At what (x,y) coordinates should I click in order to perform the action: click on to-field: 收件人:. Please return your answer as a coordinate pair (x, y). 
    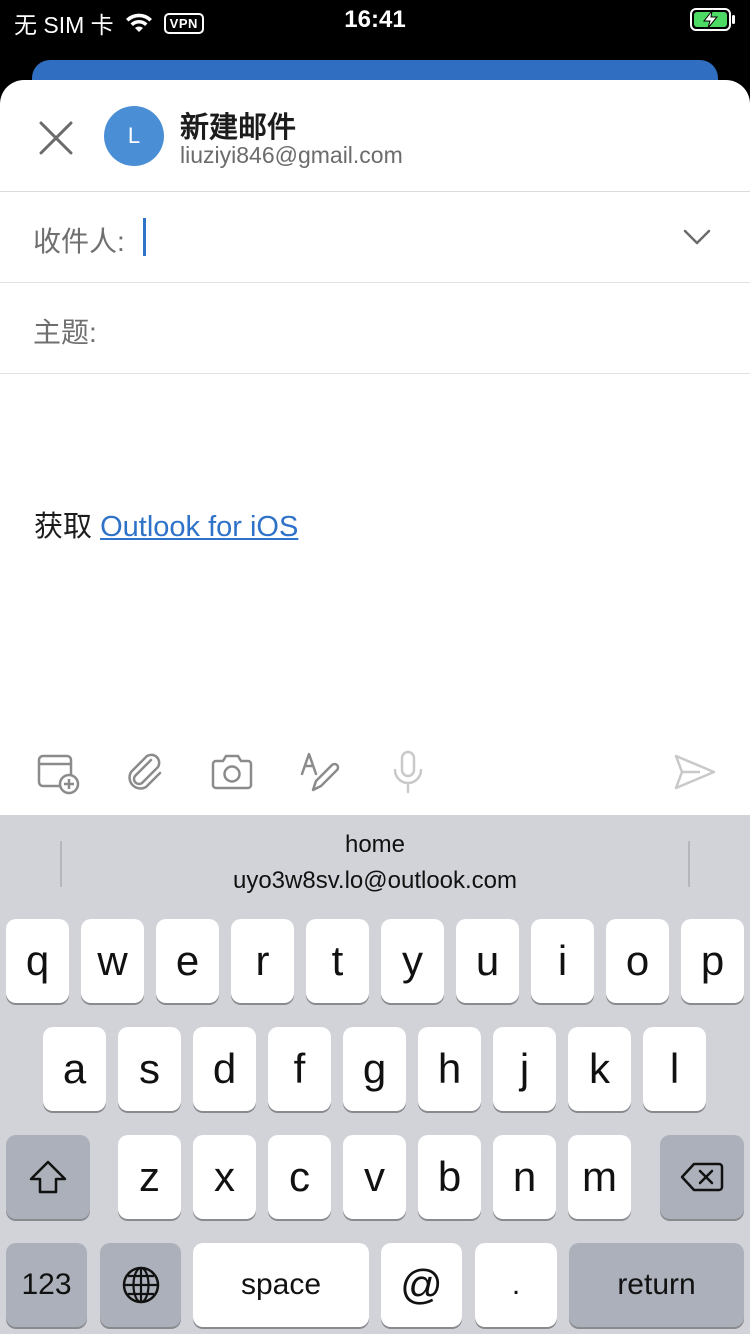
    Looking at the image, I should click on (375, 237).